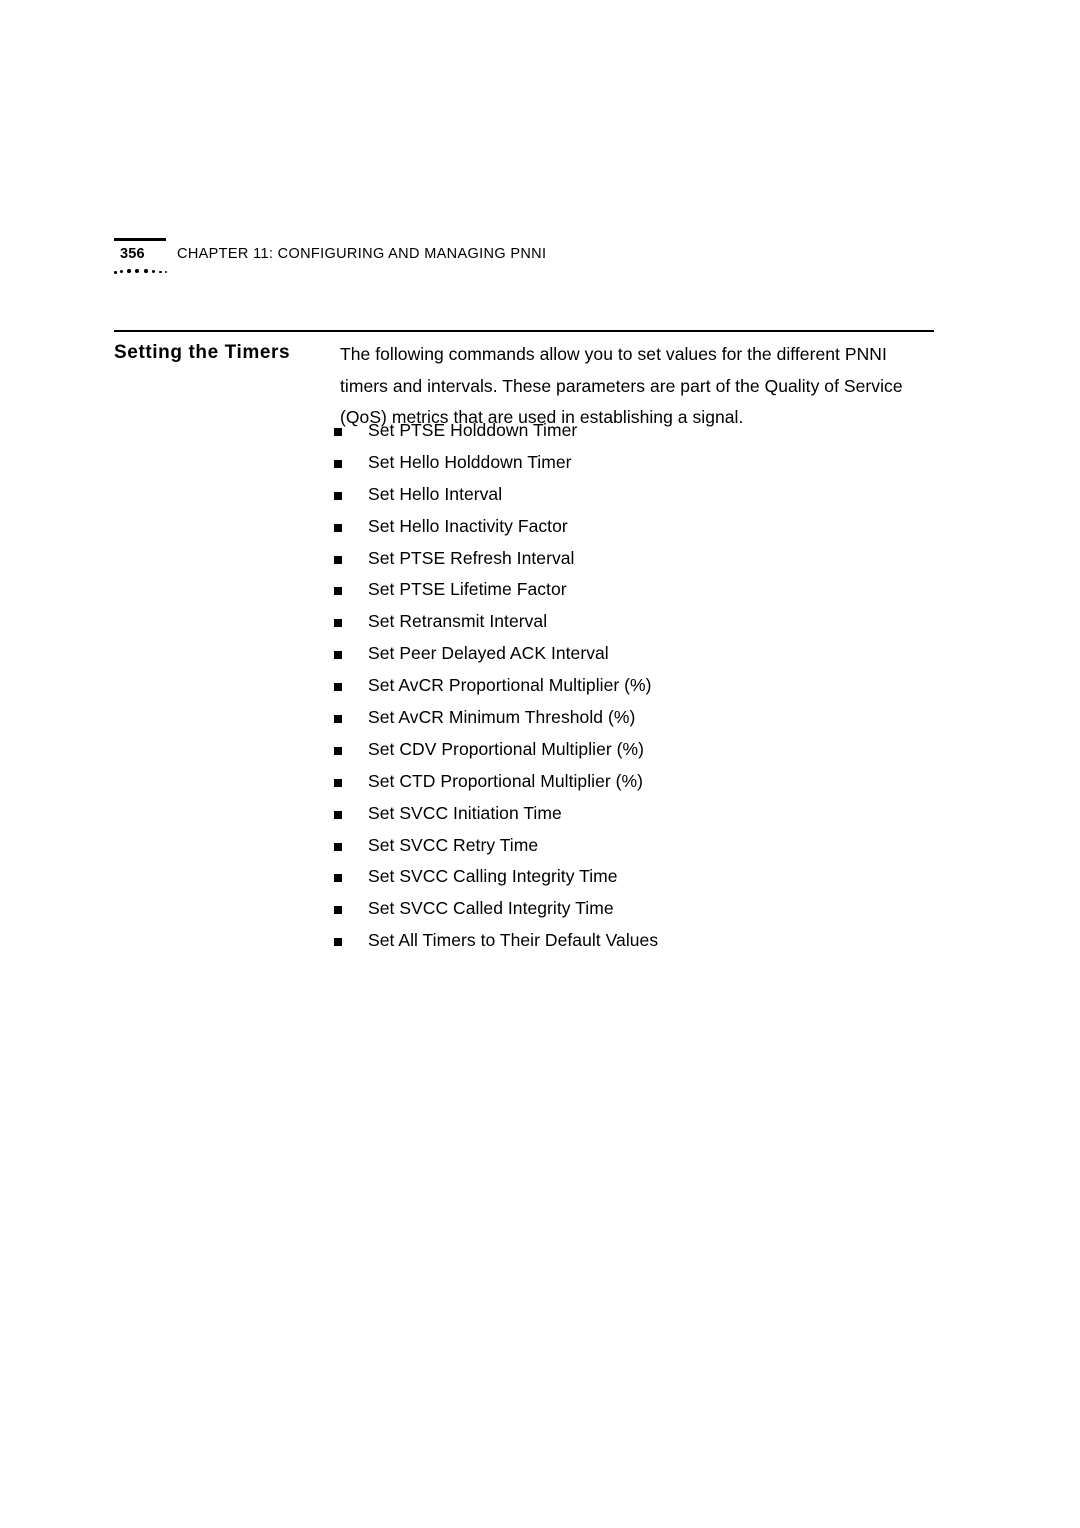  What do you see at coordinates (634, 527) in the screenshot?
I see `list-item: Set Hello Inactivity Factor` at bounding box center [634, 527].